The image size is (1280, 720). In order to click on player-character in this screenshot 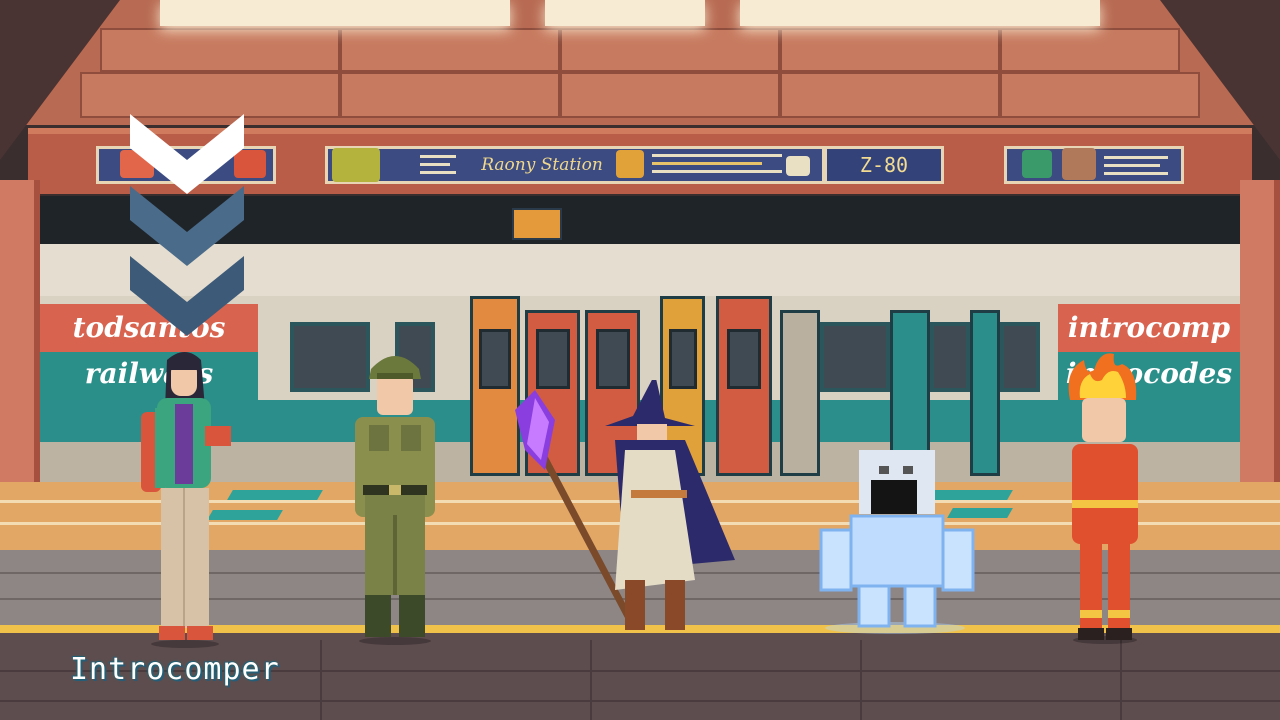, I will do `click(185, 498)`.